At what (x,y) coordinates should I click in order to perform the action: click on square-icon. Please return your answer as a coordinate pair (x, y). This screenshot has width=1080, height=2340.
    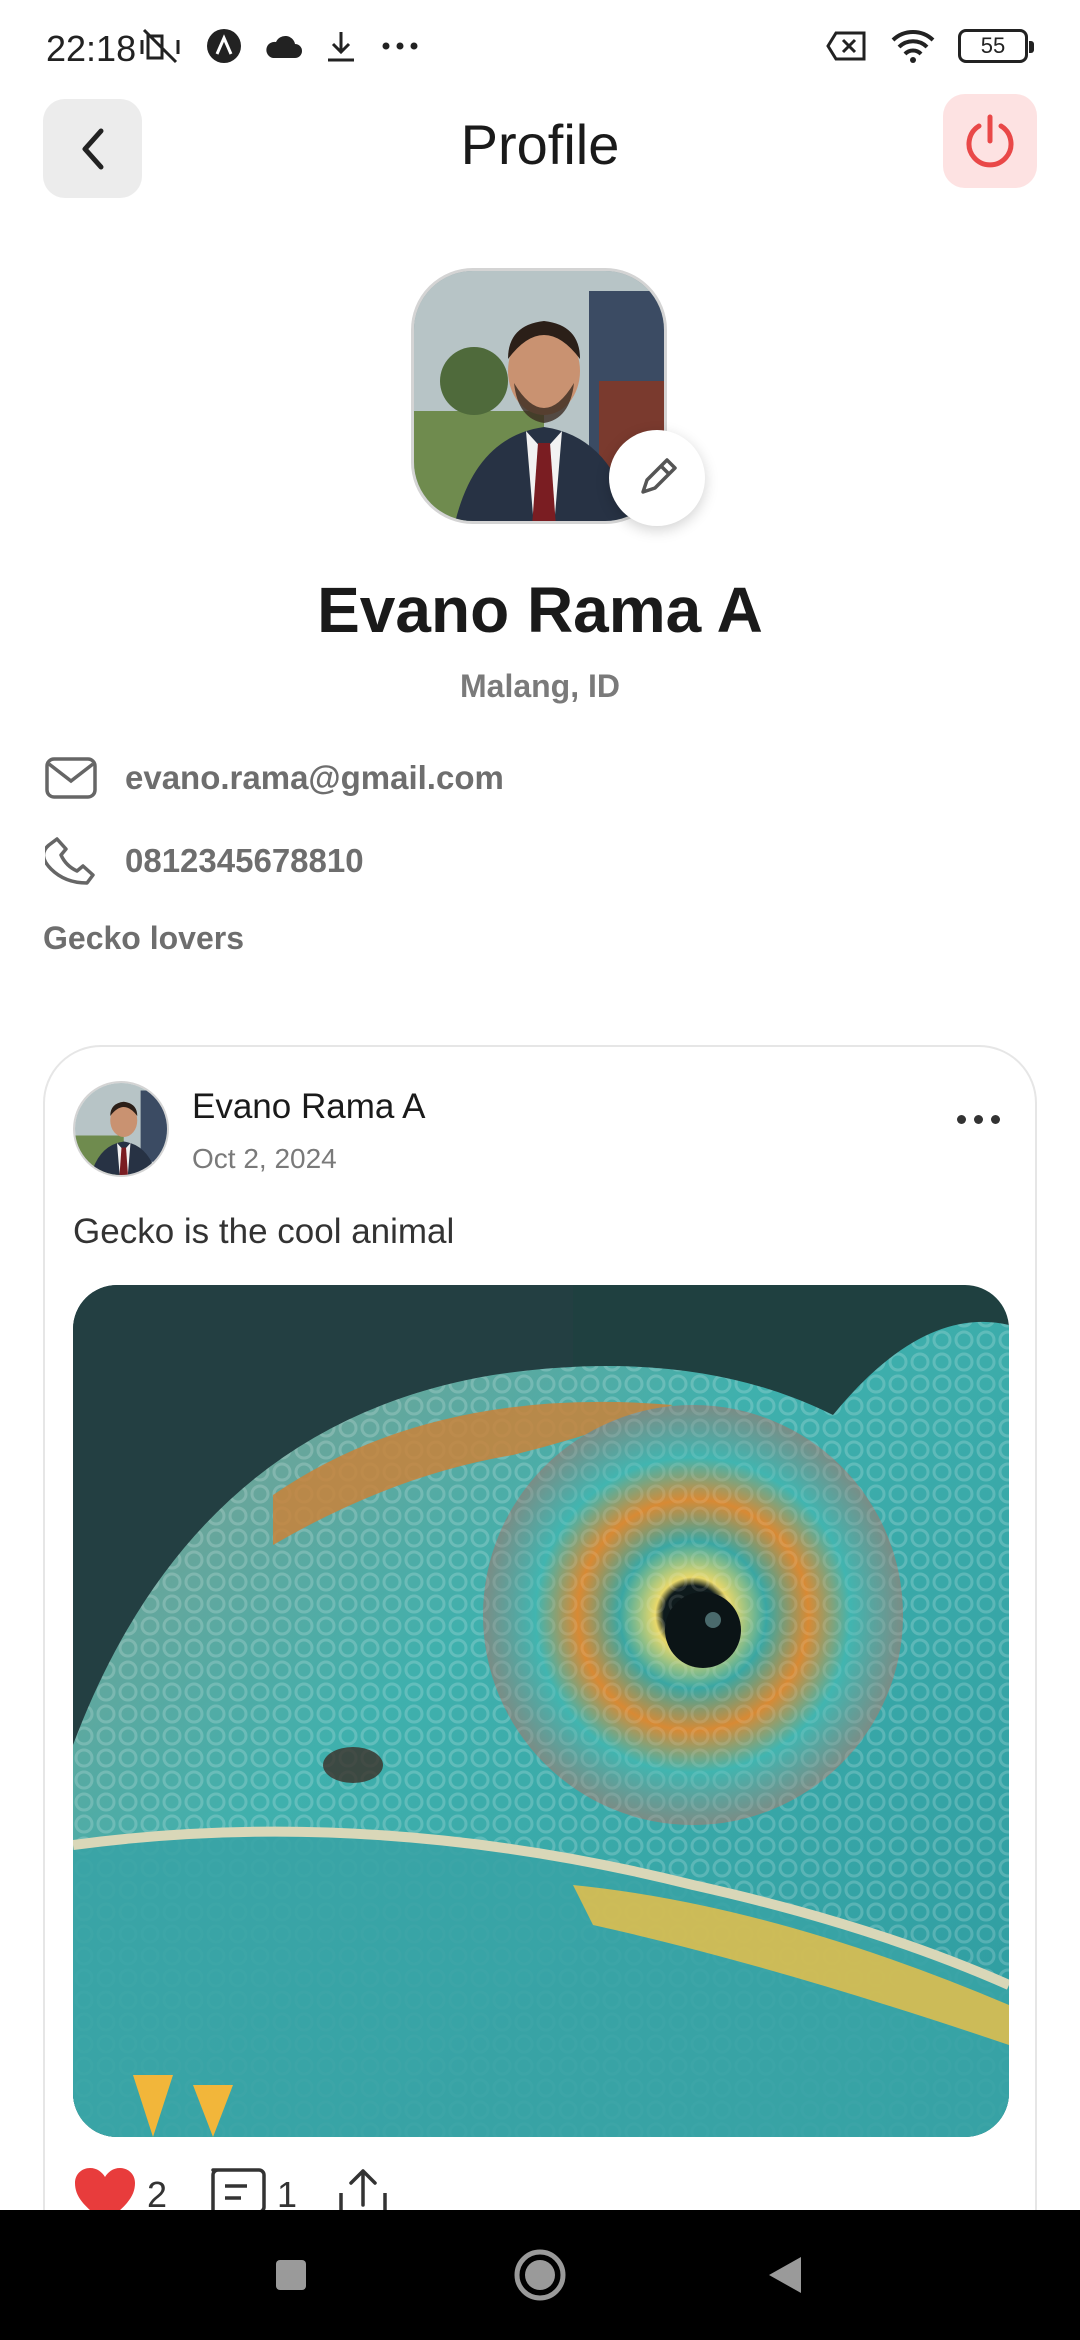
    Looking at the image, I should click on (291, 2275).